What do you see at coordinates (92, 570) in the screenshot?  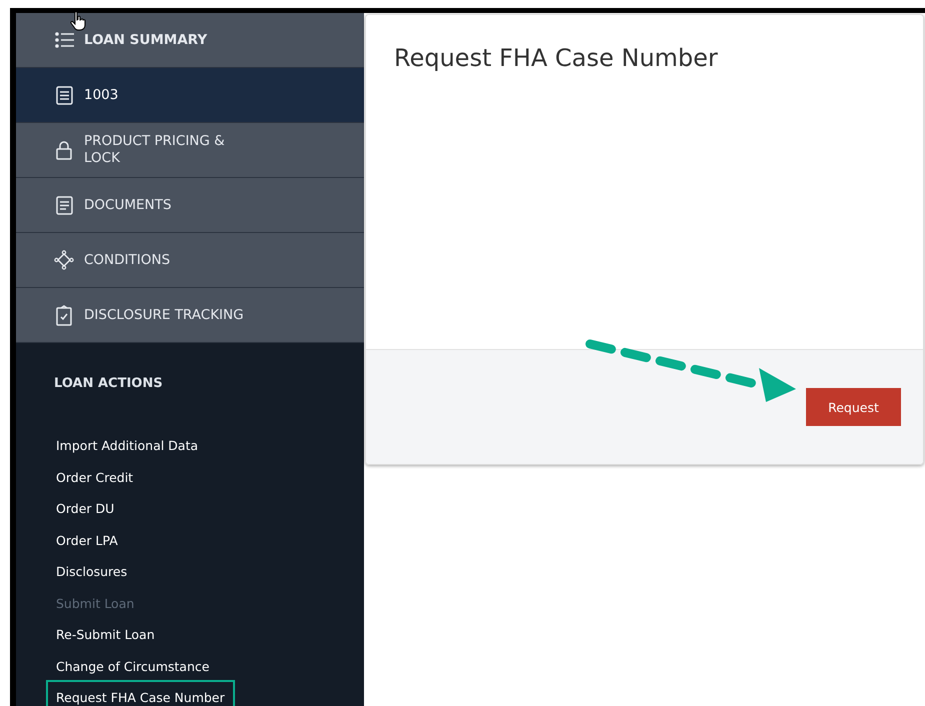 I see `action-link: Disclosures` at bounding box center [92, 570].